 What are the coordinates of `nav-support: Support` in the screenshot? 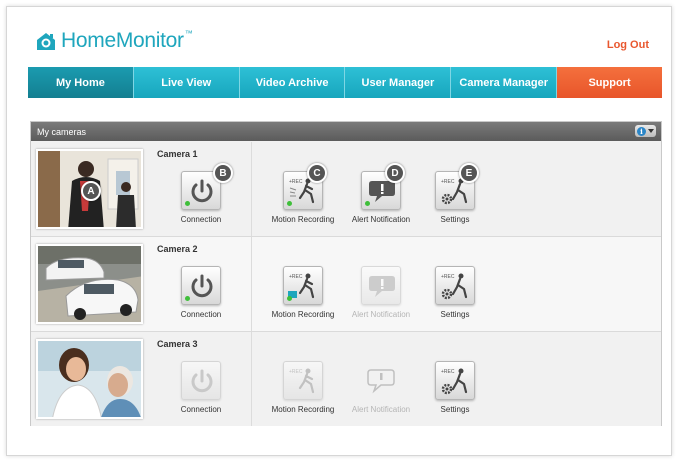 It's located at (609, 82).